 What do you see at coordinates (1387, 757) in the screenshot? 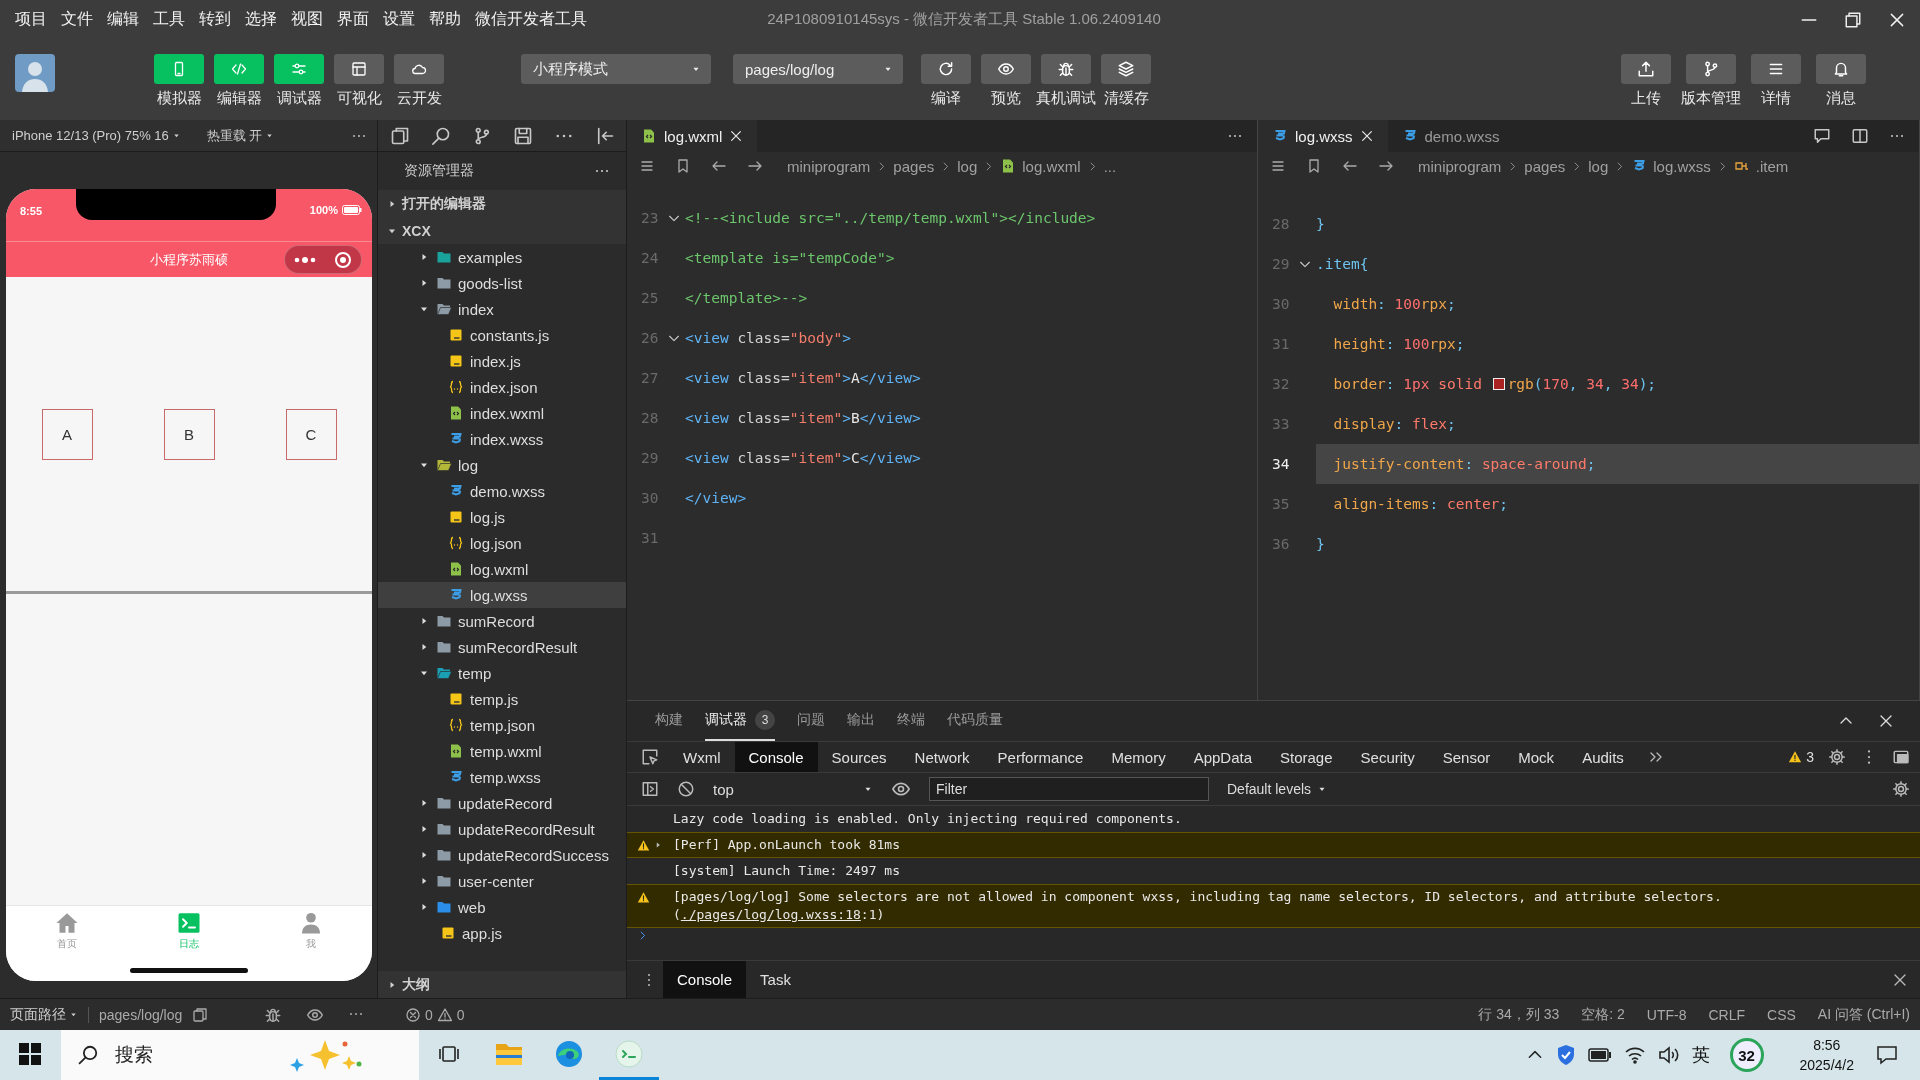
I see `devtools-tab: Security` at bounding box center [1387, 757].